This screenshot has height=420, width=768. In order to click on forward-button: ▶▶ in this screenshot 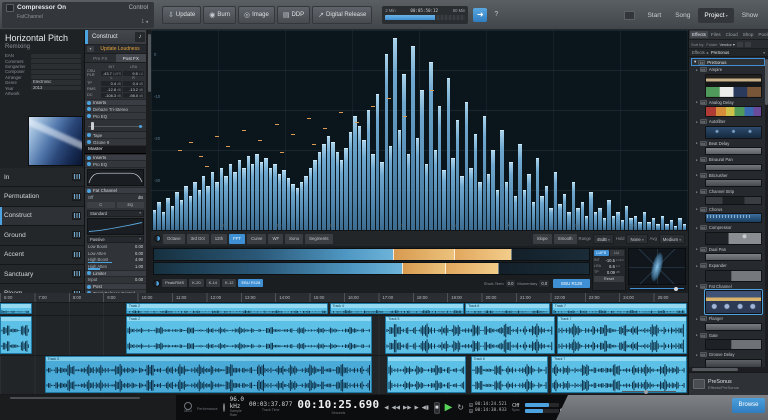, I will do `click(407, 408)`.